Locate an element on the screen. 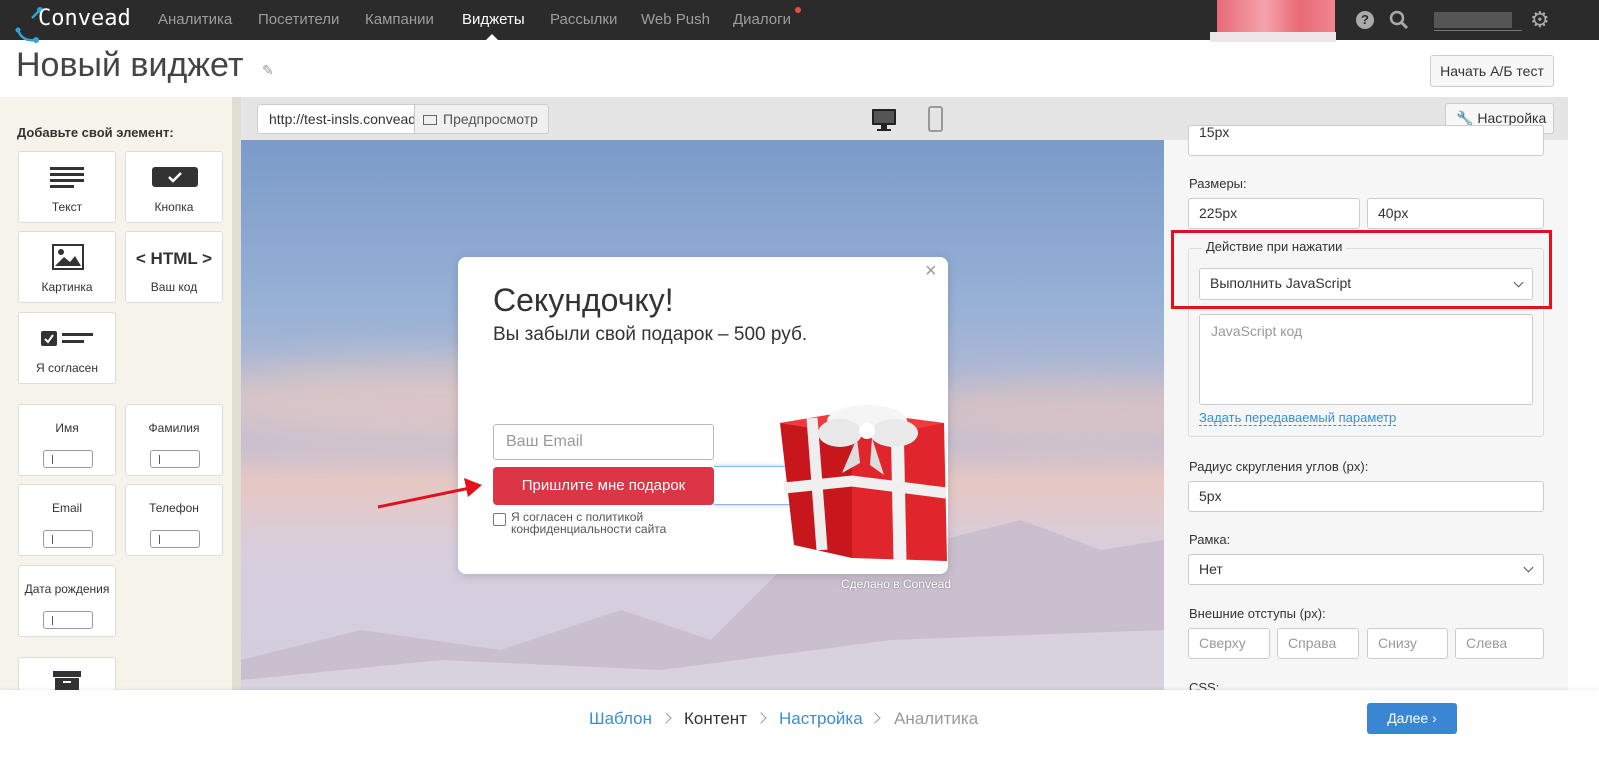  logo: Convead is located at coordinates (79, 22).